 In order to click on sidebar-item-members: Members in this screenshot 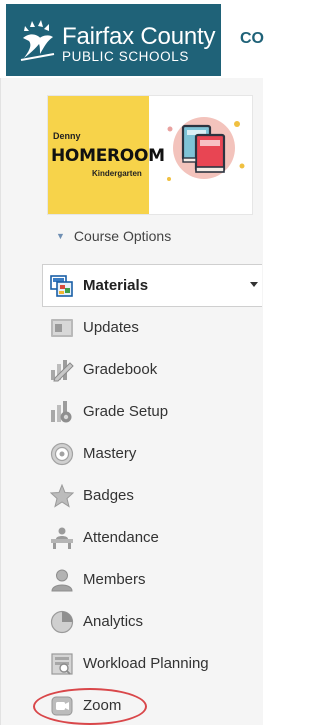, I will do `click(156, 581)`.